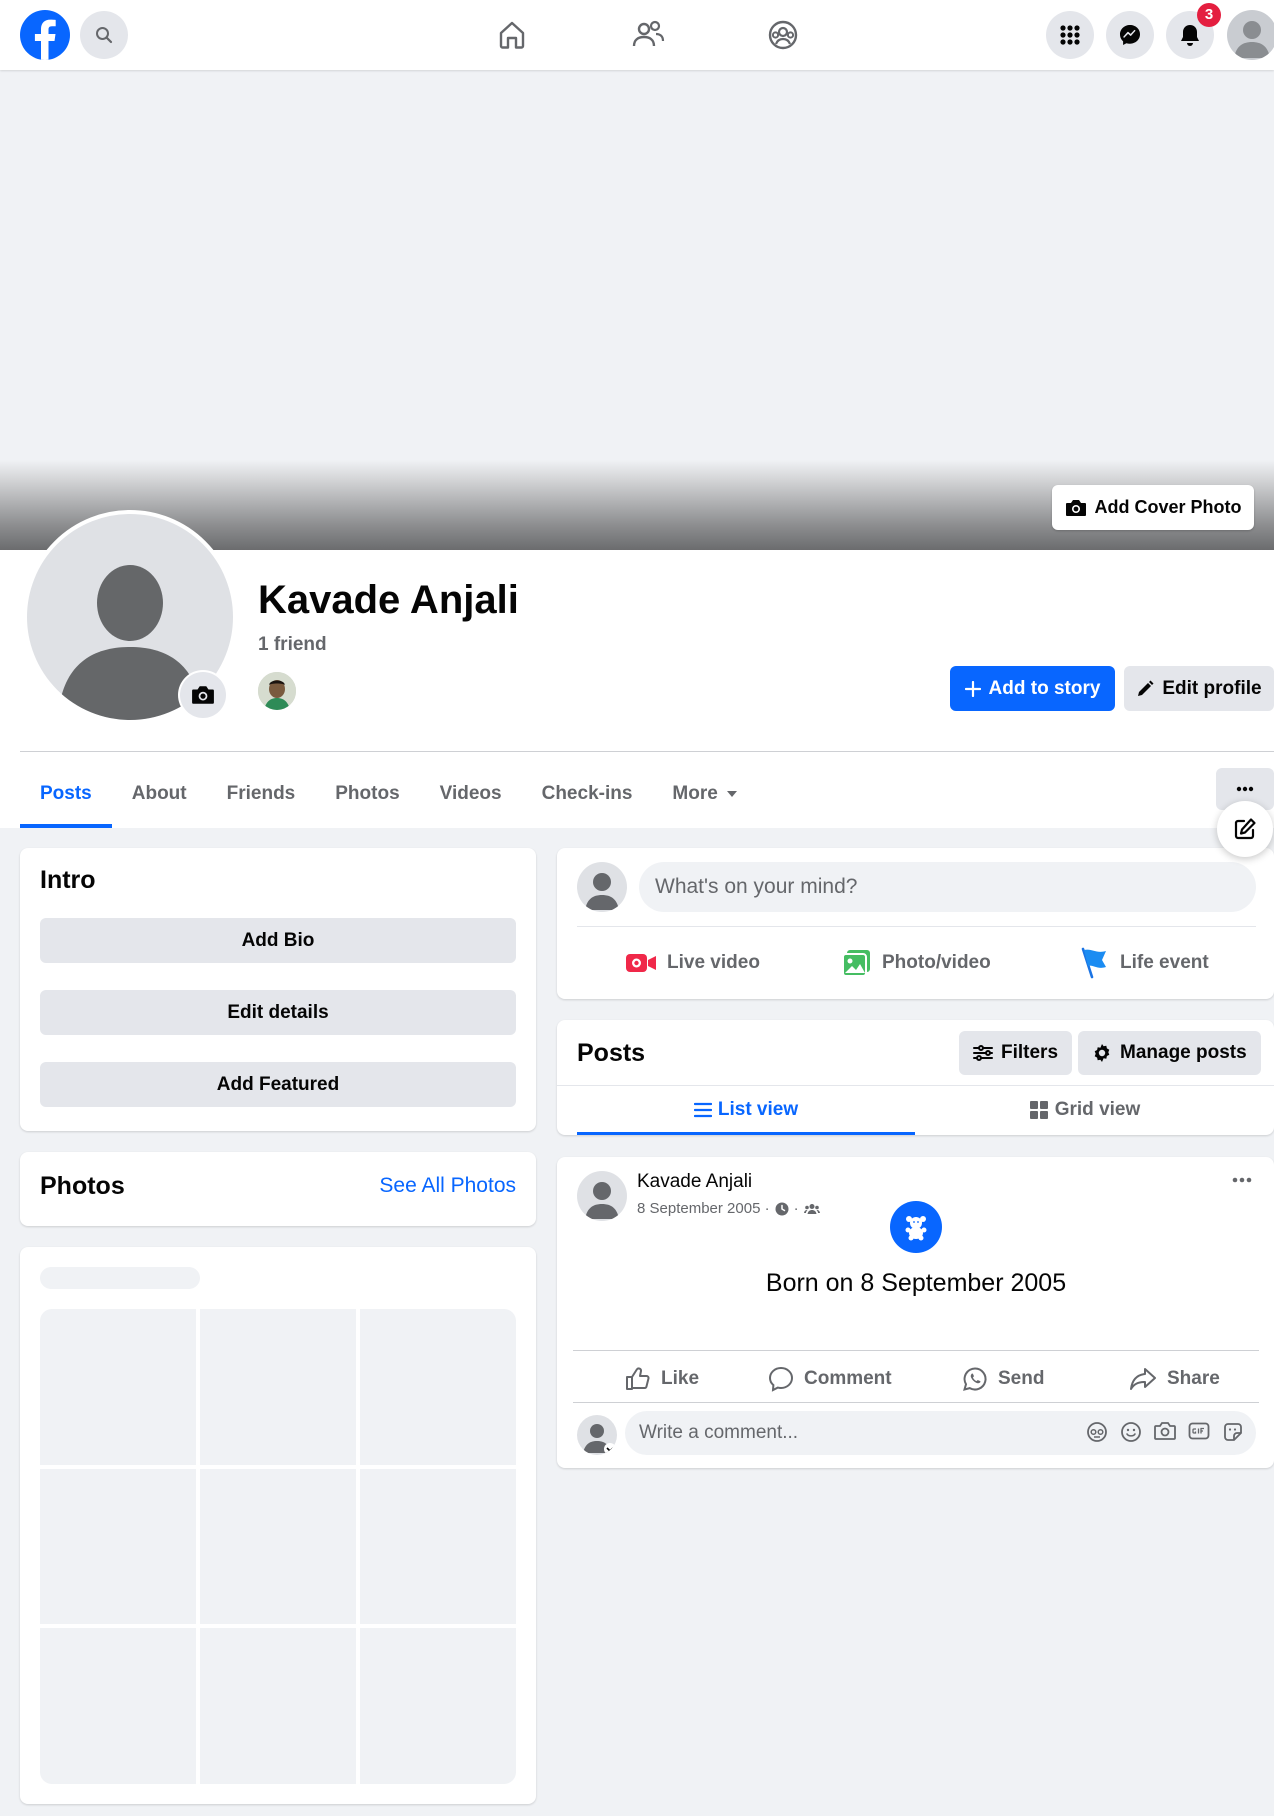 Image resolution: width=1274 pixels, height=1816 pixels. I want to click on add-to-story-button: Add to story, so click(1032, 688).